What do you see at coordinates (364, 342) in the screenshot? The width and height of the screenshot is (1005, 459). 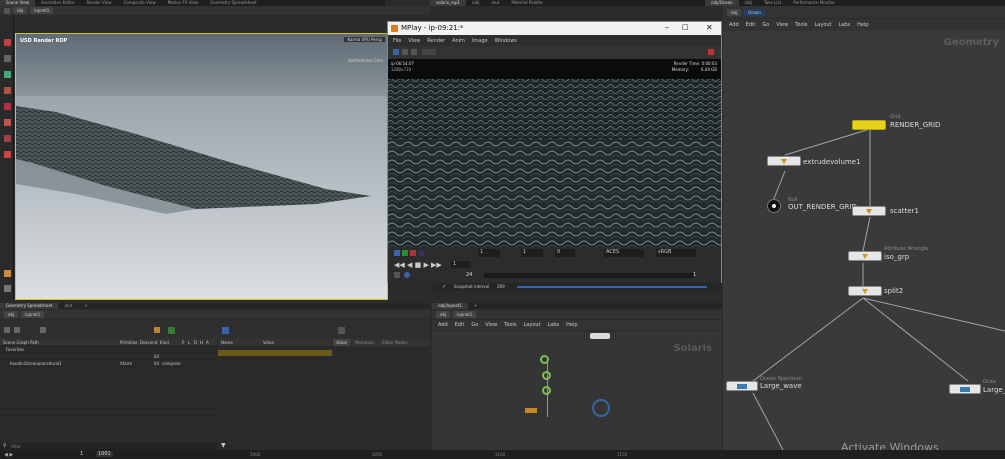 I see `tab-metadata: Metadata` at bounding box center [364, 342].